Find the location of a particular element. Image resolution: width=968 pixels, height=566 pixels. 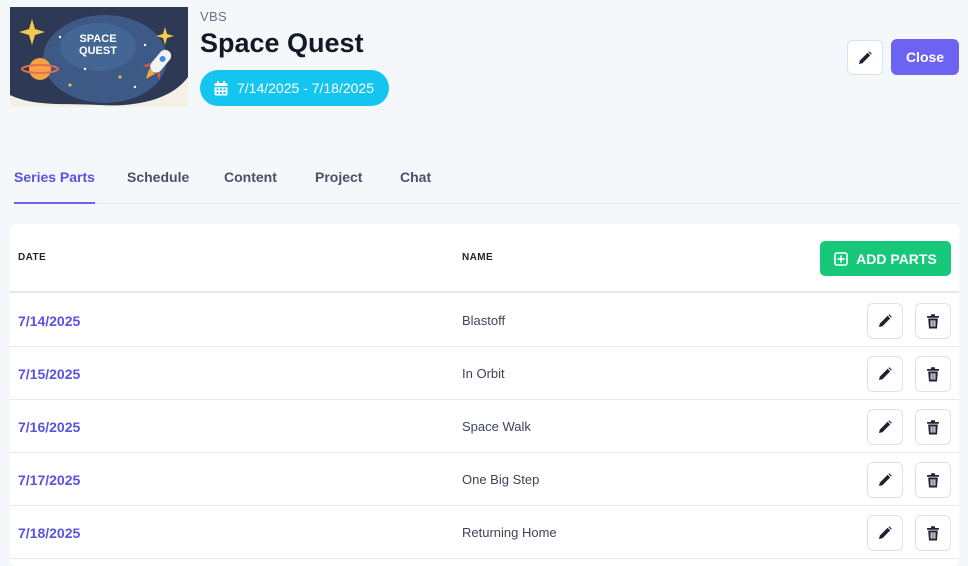

row-date-link: 7/16/2025 is located at coordinates (49, 427).